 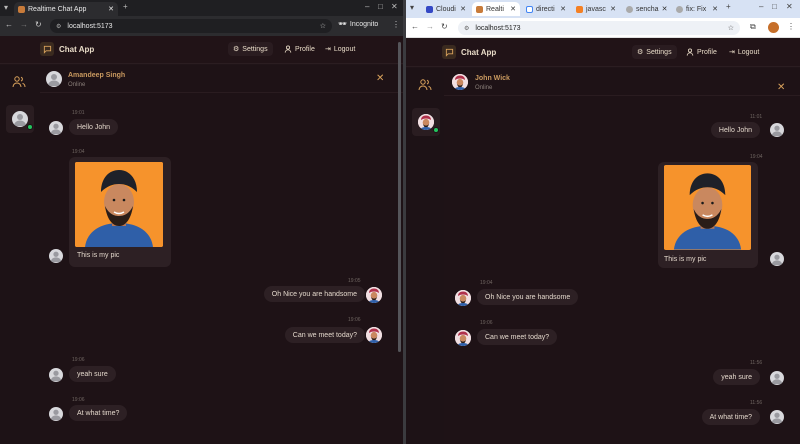 I want to click on tab-fix: fix: Fix ✕, so click(x=697, y=9).